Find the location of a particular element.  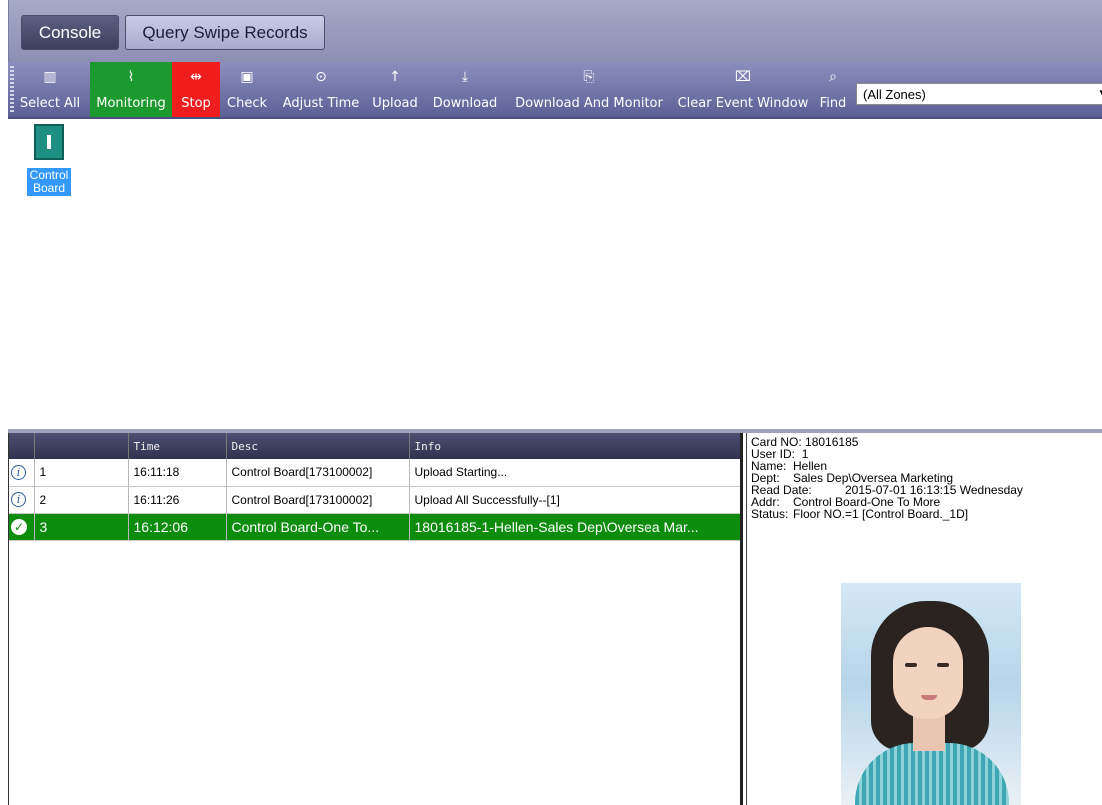

device-control-board: Control Board is located at coordinates (49, 160).